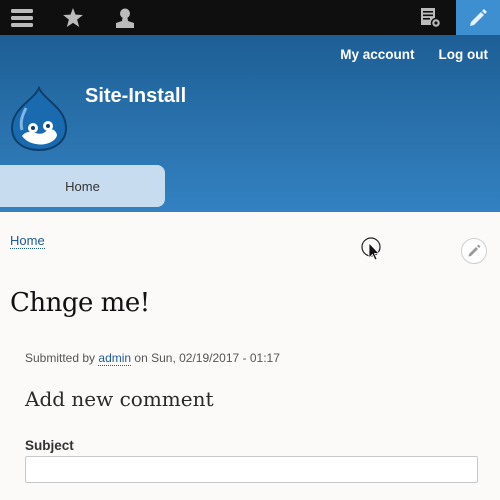 The width and height of the screenshot is (500, 500). I want to click on breadcrumb-home-link: Home, so click(27, 241).